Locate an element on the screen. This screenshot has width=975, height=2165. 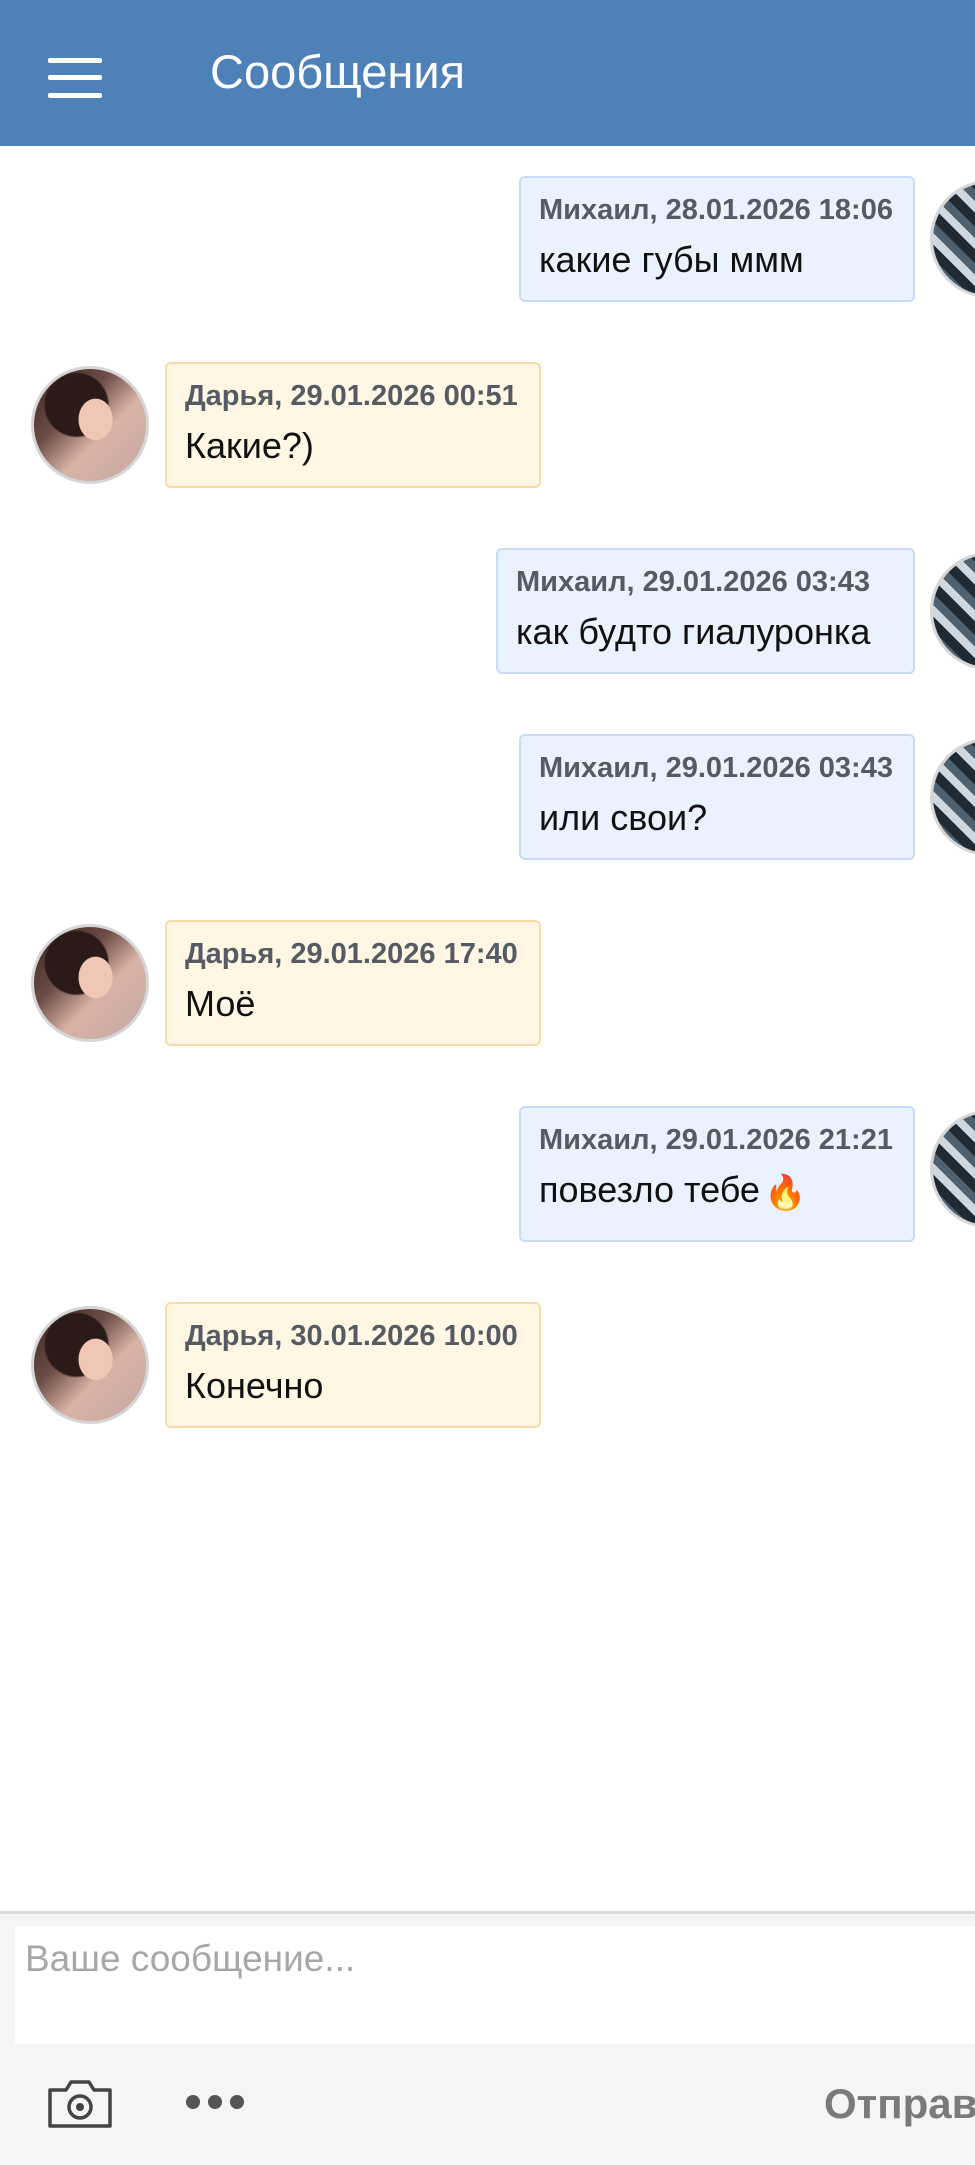
message-text: Какие?) is located at coordinates (249, 445).